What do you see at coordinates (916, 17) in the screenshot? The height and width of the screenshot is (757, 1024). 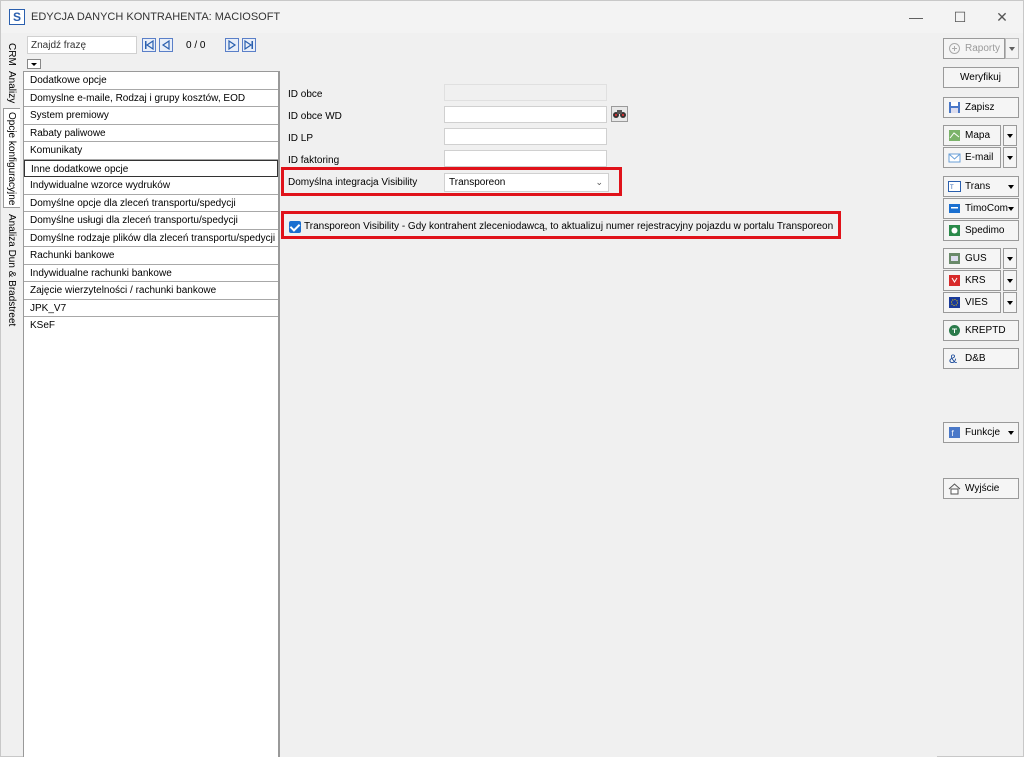 I see `minimize-button: —` at bounding box center [916, 17].